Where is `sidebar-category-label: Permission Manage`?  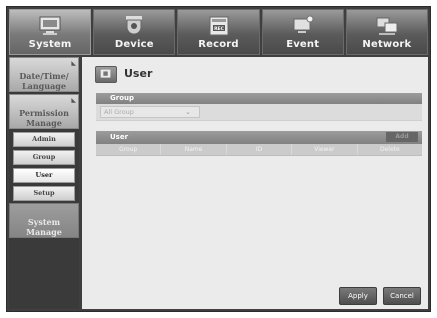 sidebar-category-label: Permission Manage is located at coordinates (44, 118).